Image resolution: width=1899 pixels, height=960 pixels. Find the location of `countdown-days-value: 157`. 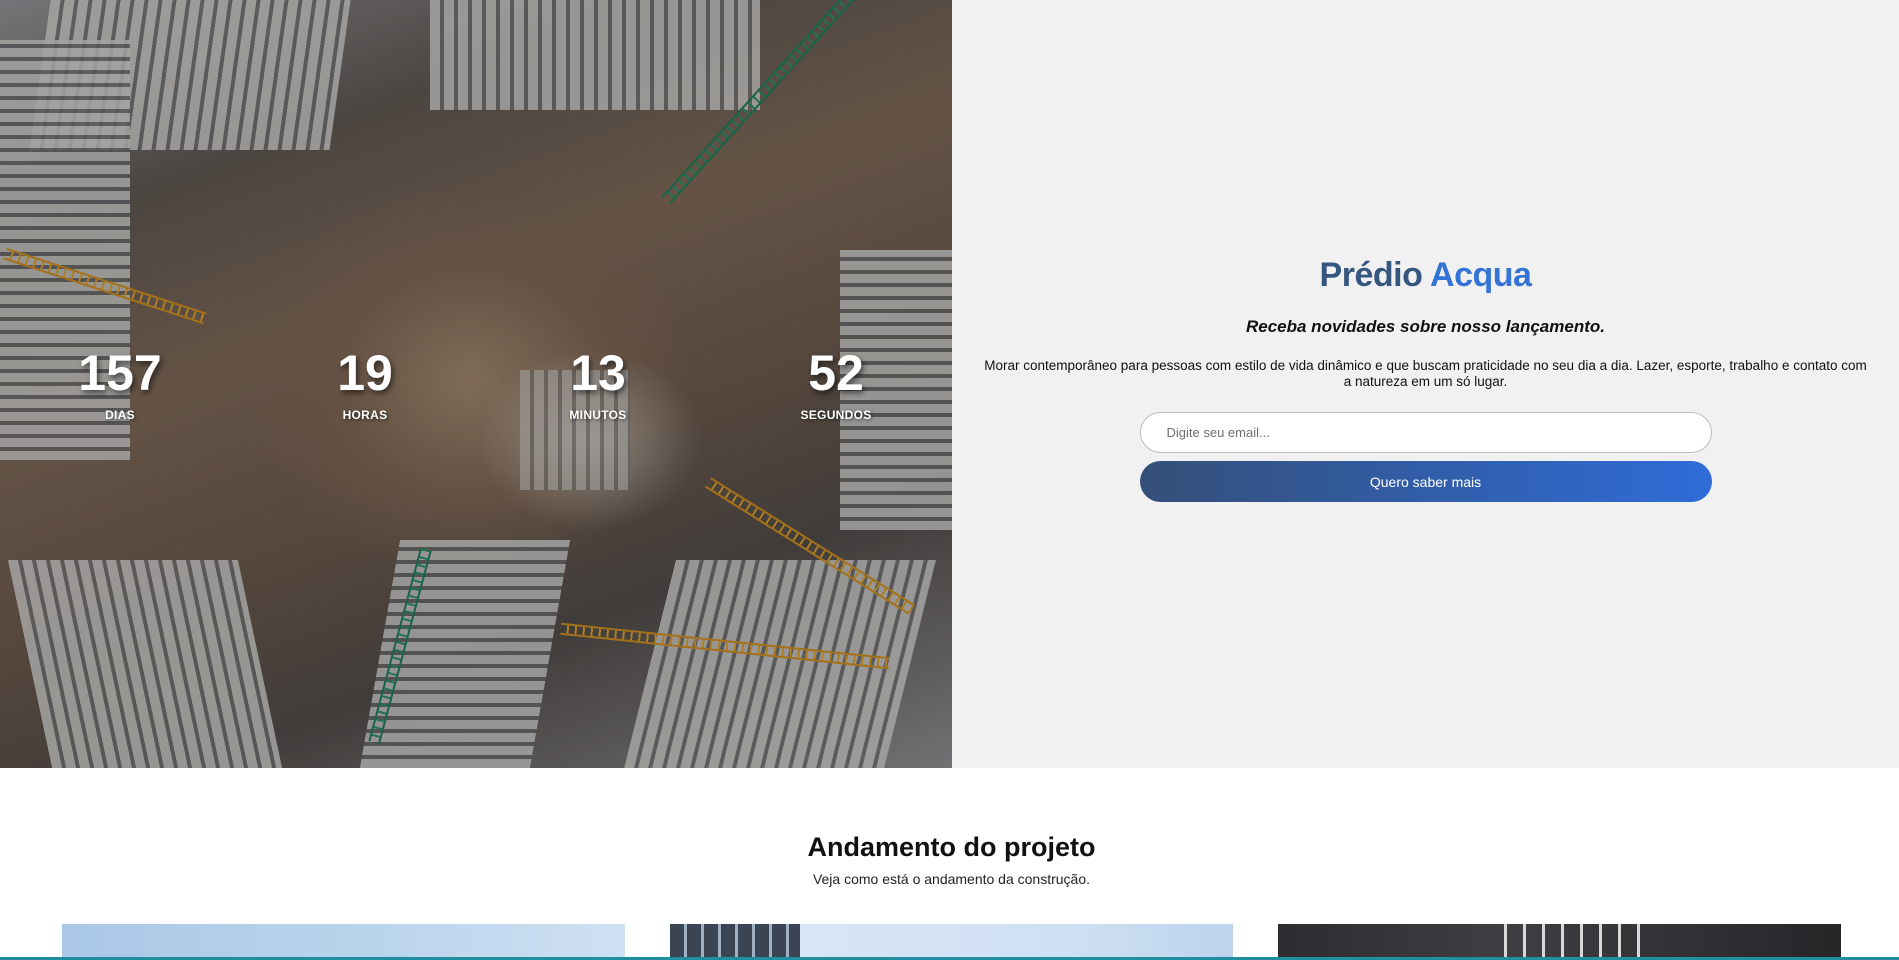

countdown-days-value: 157 is located at coordinates (120, 373).